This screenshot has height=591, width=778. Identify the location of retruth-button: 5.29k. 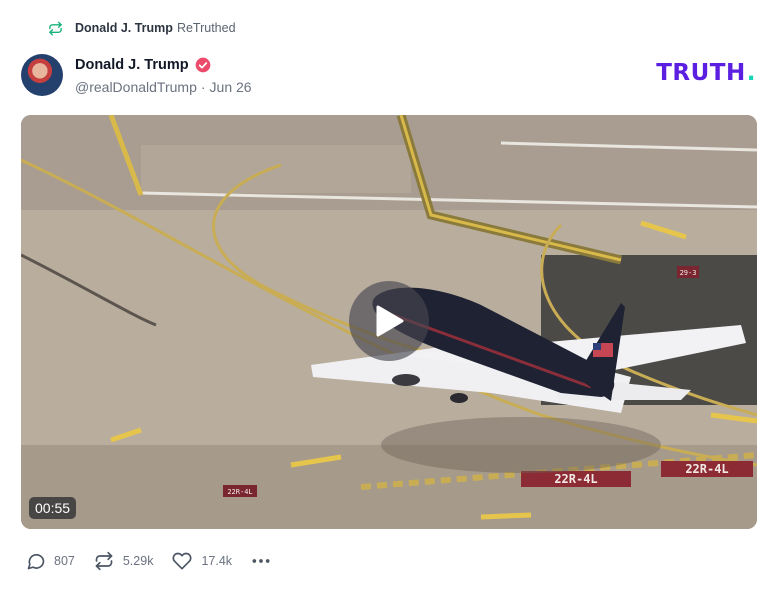
(123, 561).